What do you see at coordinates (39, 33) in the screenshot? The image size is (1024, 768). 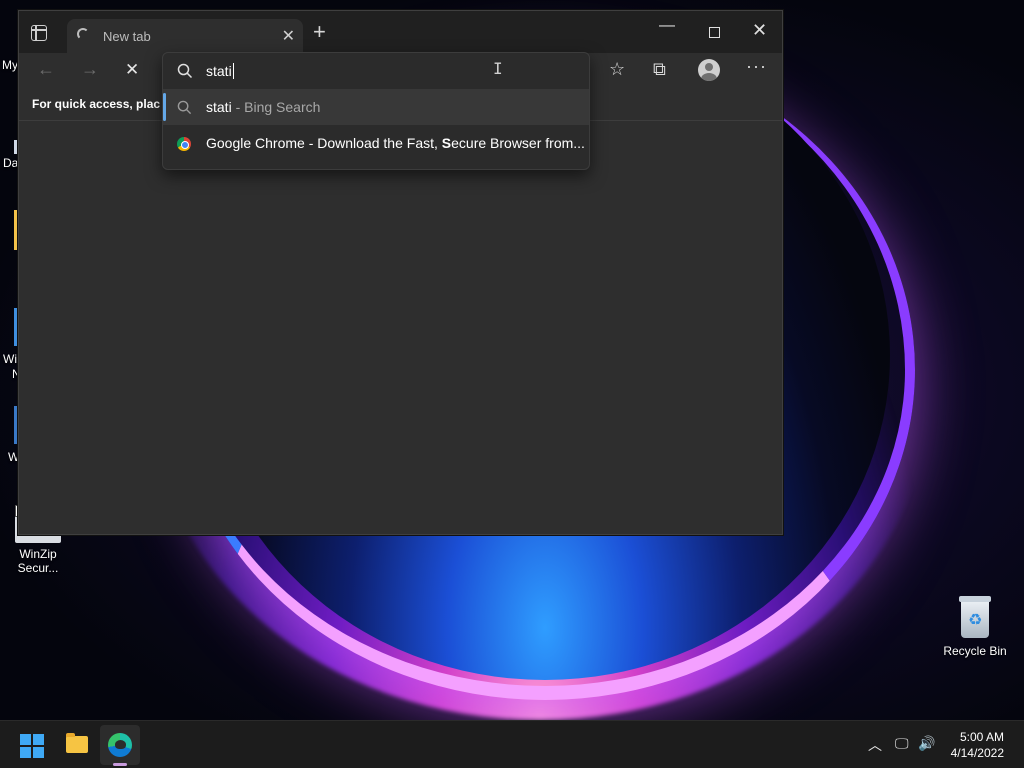 I see `tab-actions-icon` at bounding box center [39, 33].